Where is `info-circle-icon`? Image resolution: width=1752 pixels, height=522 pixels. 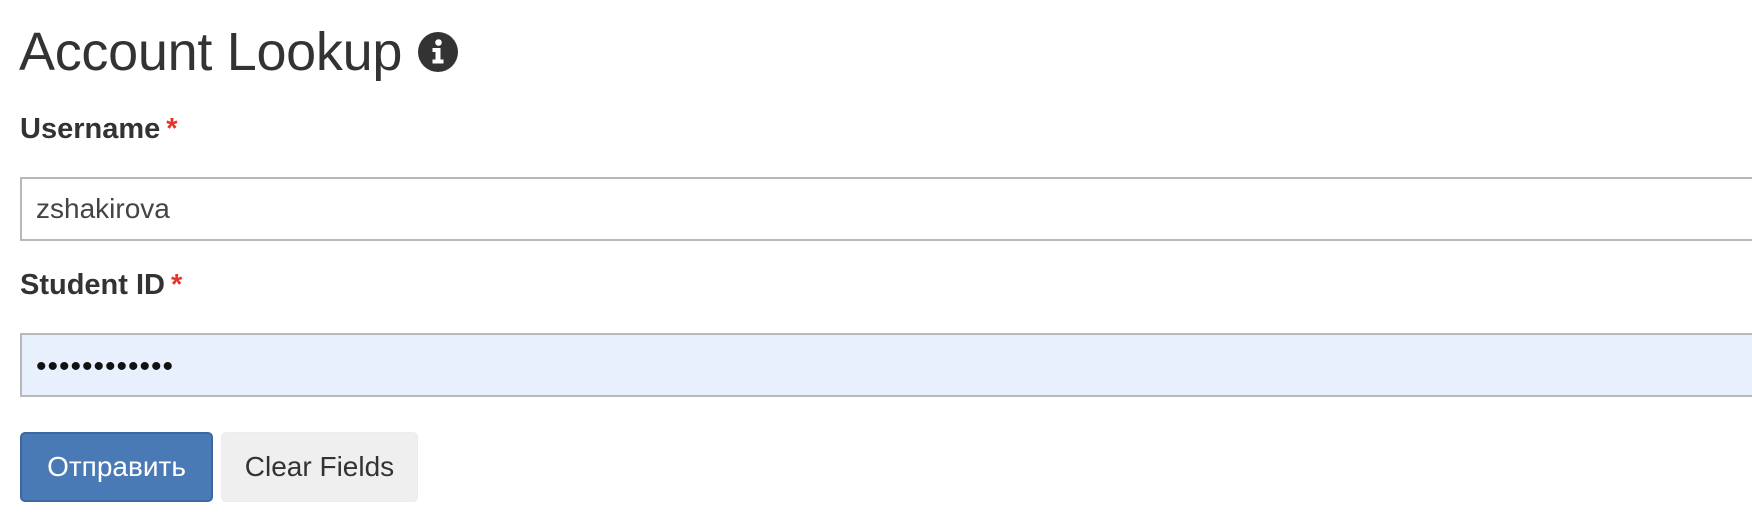 info-circle-icon is located at coordinates (438, 52).